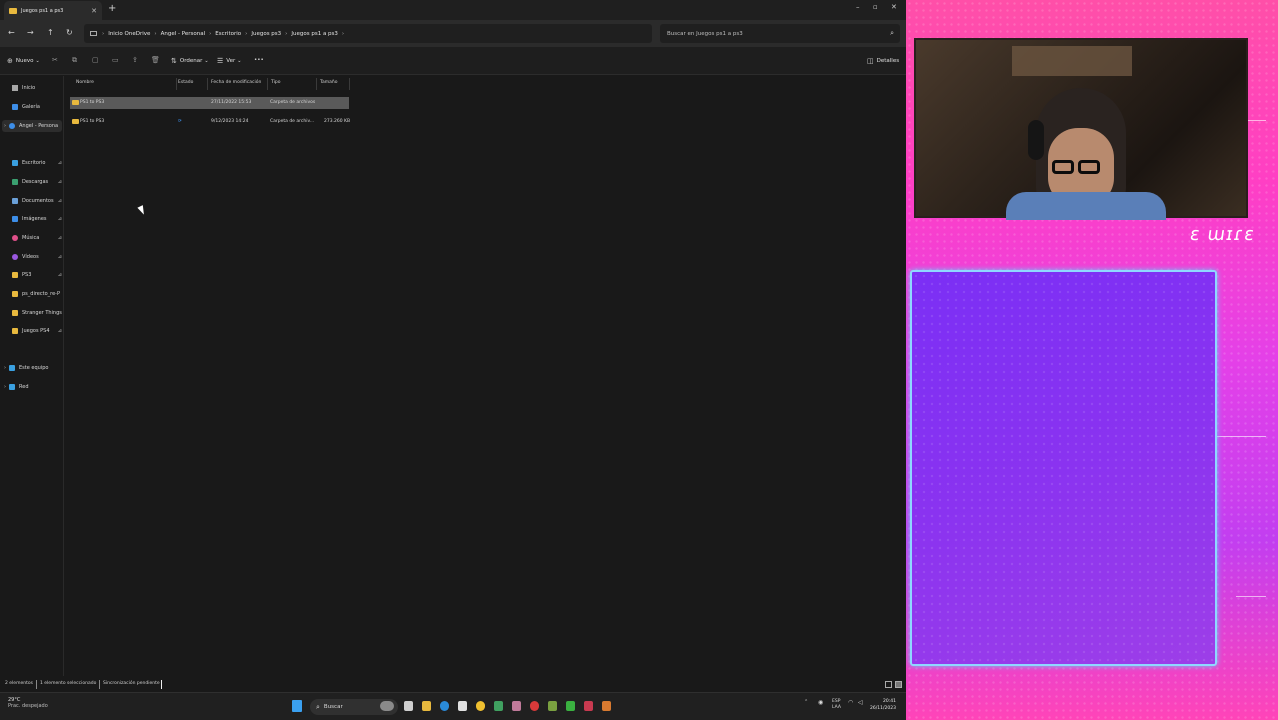  I want to click on view-button: ☰ Ver ⌄, so click(229, 61).